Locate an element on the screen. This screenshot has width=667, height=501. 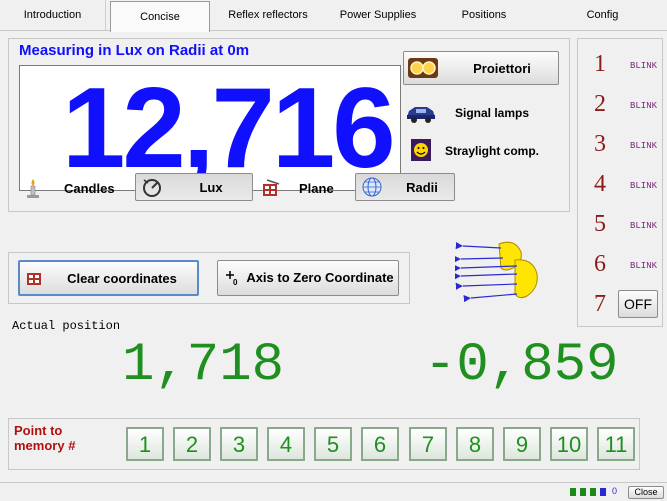
radii-label: Radii is located at coordinates (422, 187).